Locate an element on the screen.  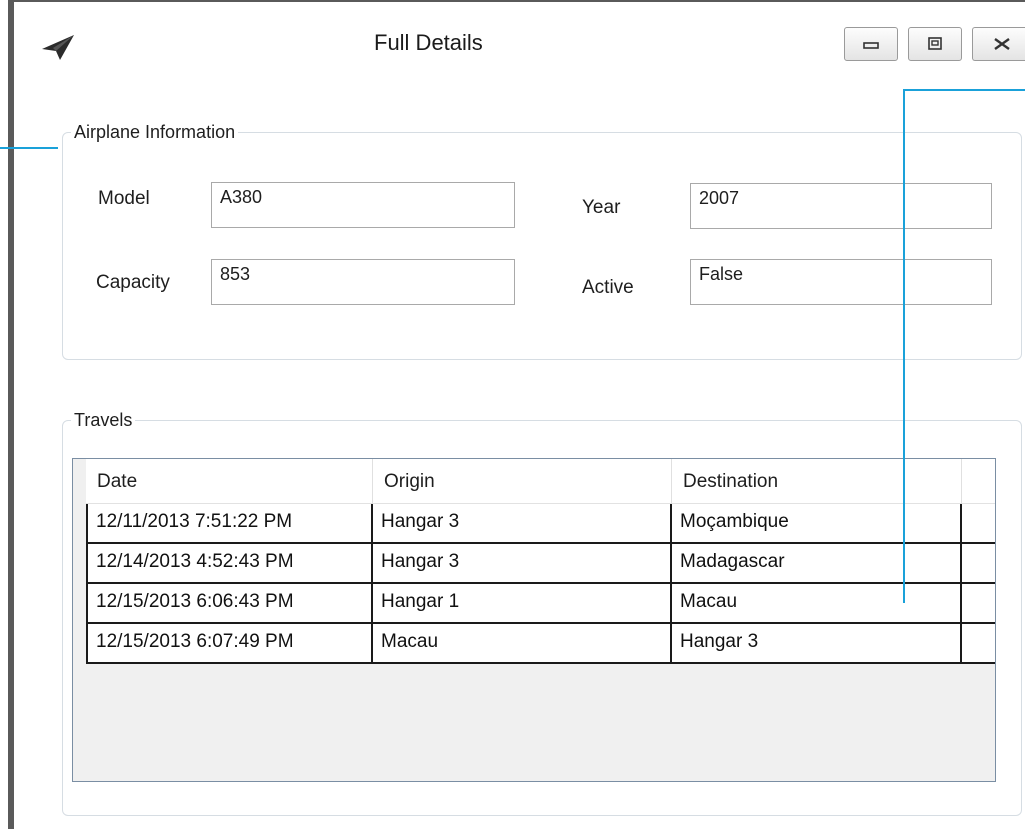
cell-destination: Moçambique is located at coordinates (817, 523).